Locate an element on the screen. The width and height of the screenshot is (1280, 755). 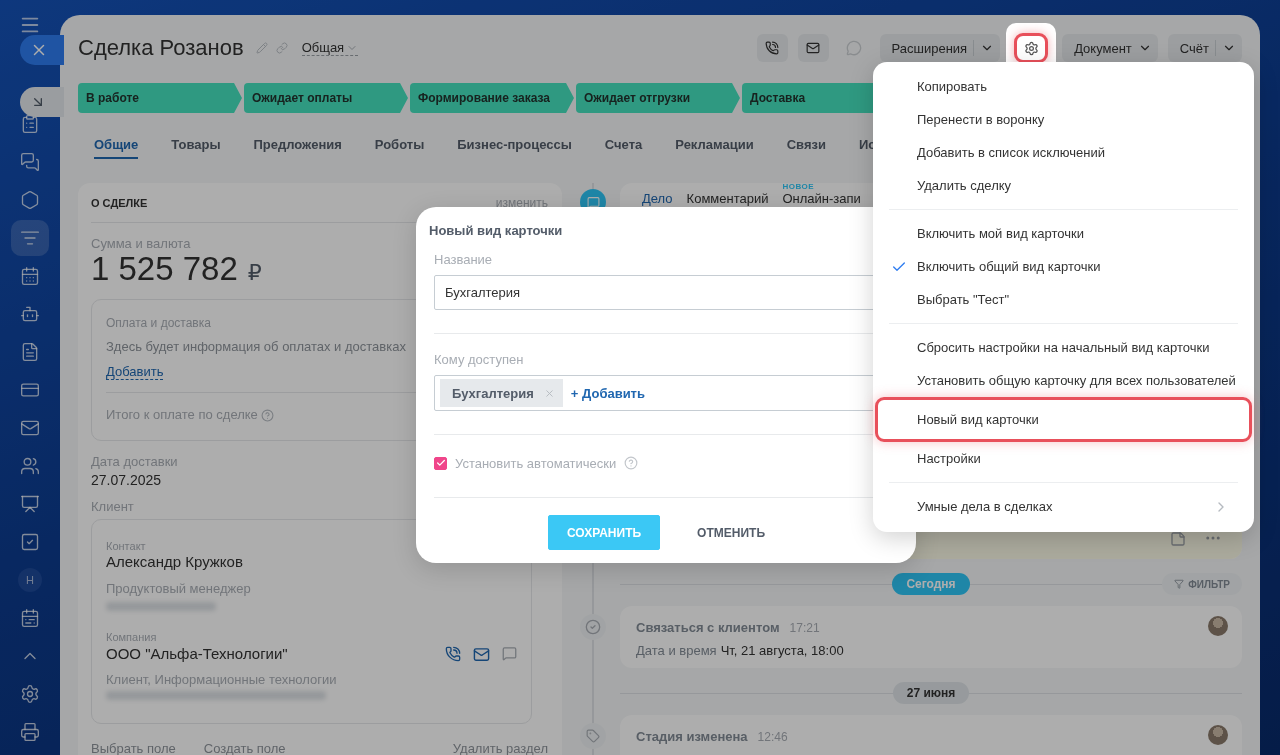
auto-checkbox is located at coordinates (440, 463).